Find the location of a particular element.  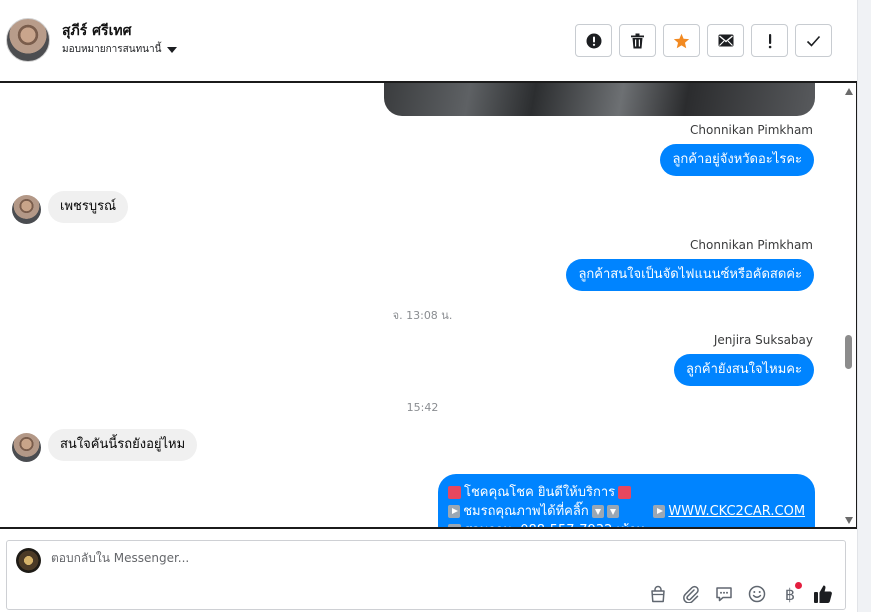

mark-spam-button is located at coordinates (593, 40).